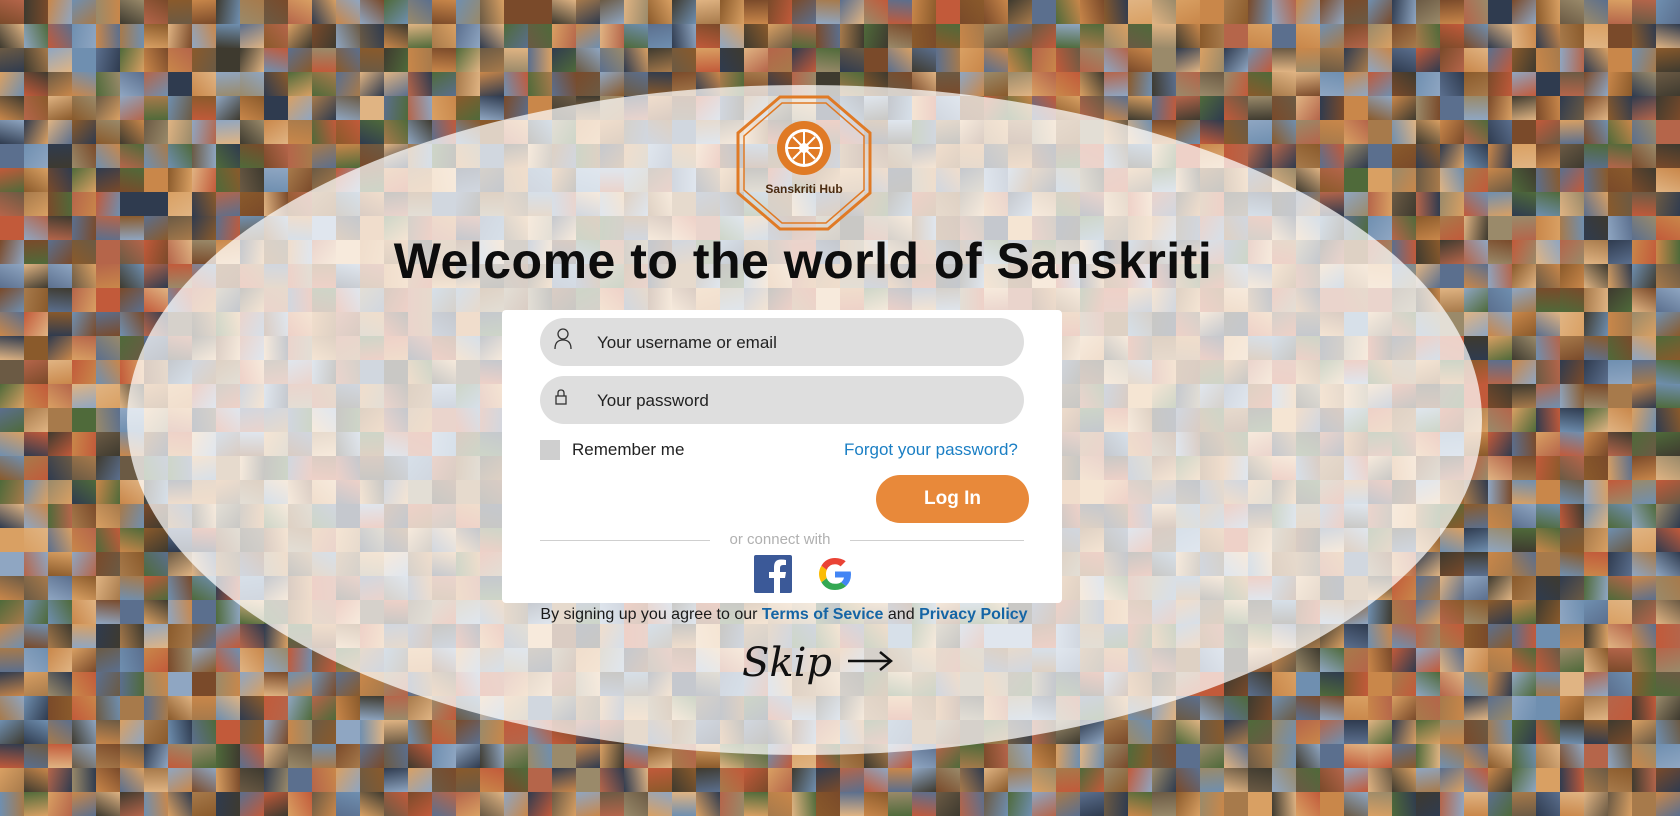 This screenshot has width=1680, height=816. What do you see at coordinates (802, 401) in the screenshot?
I see `password-input` at bounding box center [802, 401].